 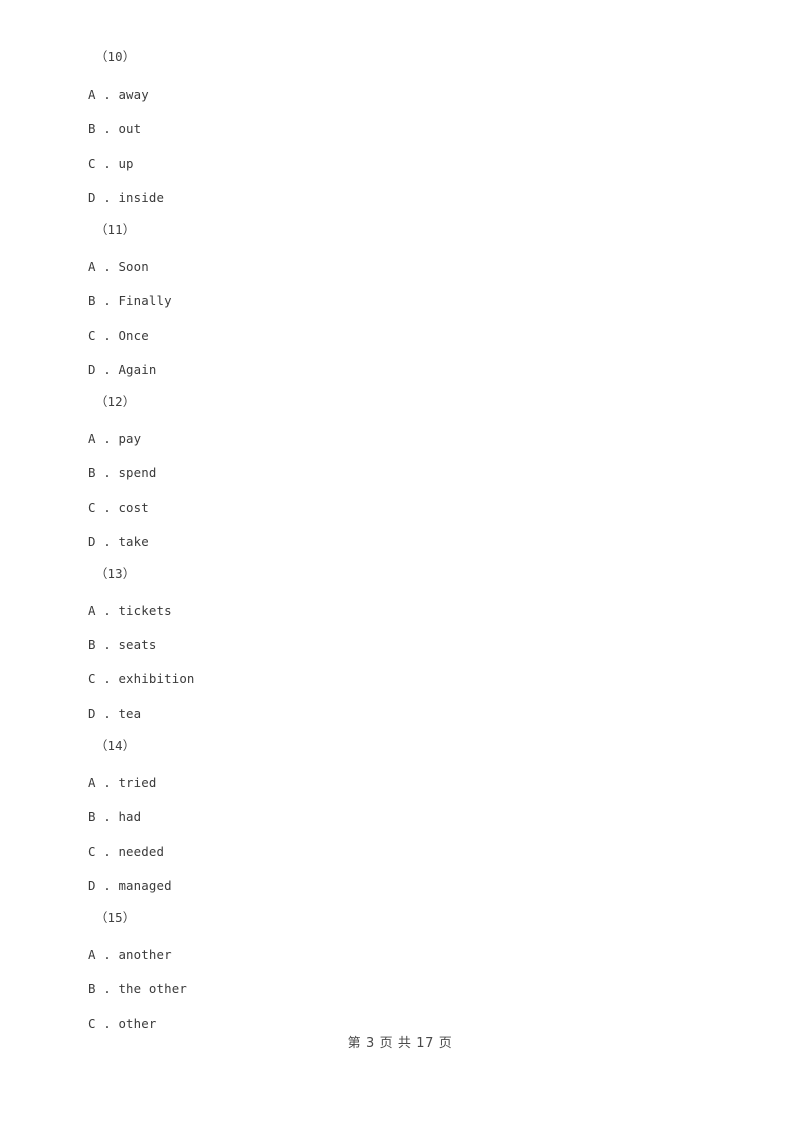 What do you see at coordinates (115, 713) in the screenshot?
I see `answer-option: D . tea` at bounding box center [115, 713].